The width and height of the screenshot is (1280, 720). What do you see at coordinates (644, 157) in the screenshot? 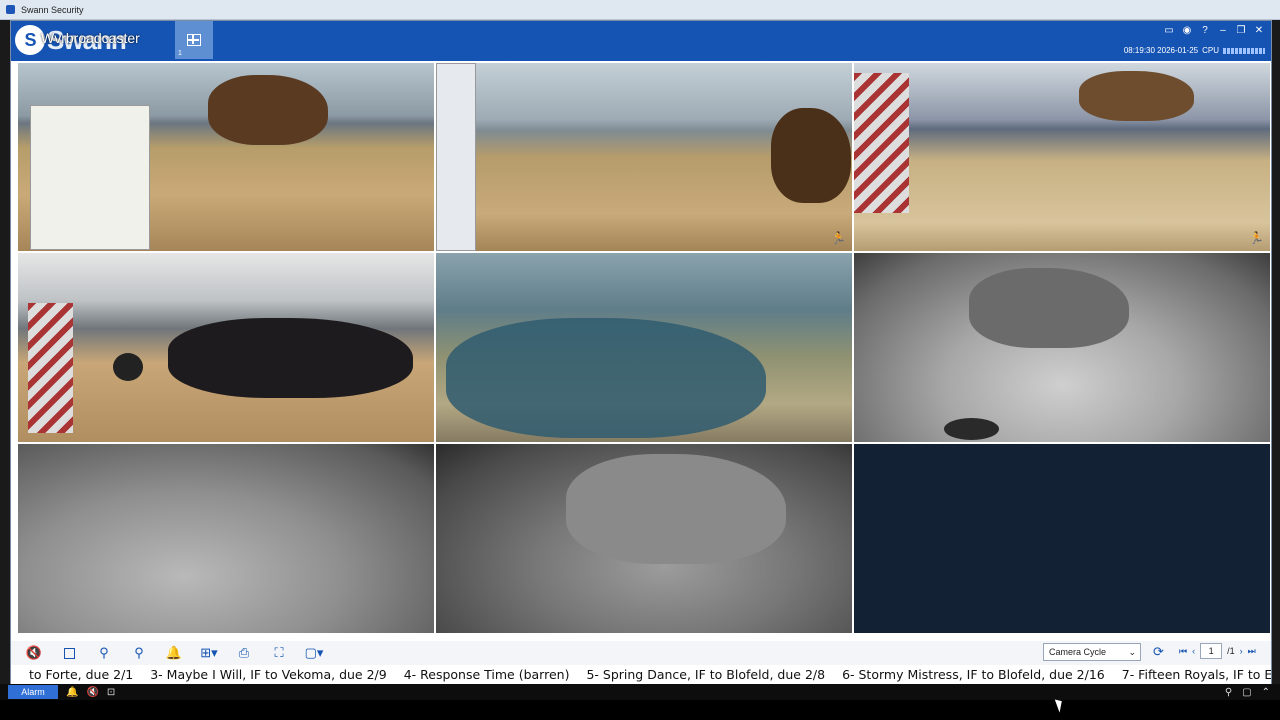
I see `camera-tile-2: 🏃` at bounding box center [644, 157].